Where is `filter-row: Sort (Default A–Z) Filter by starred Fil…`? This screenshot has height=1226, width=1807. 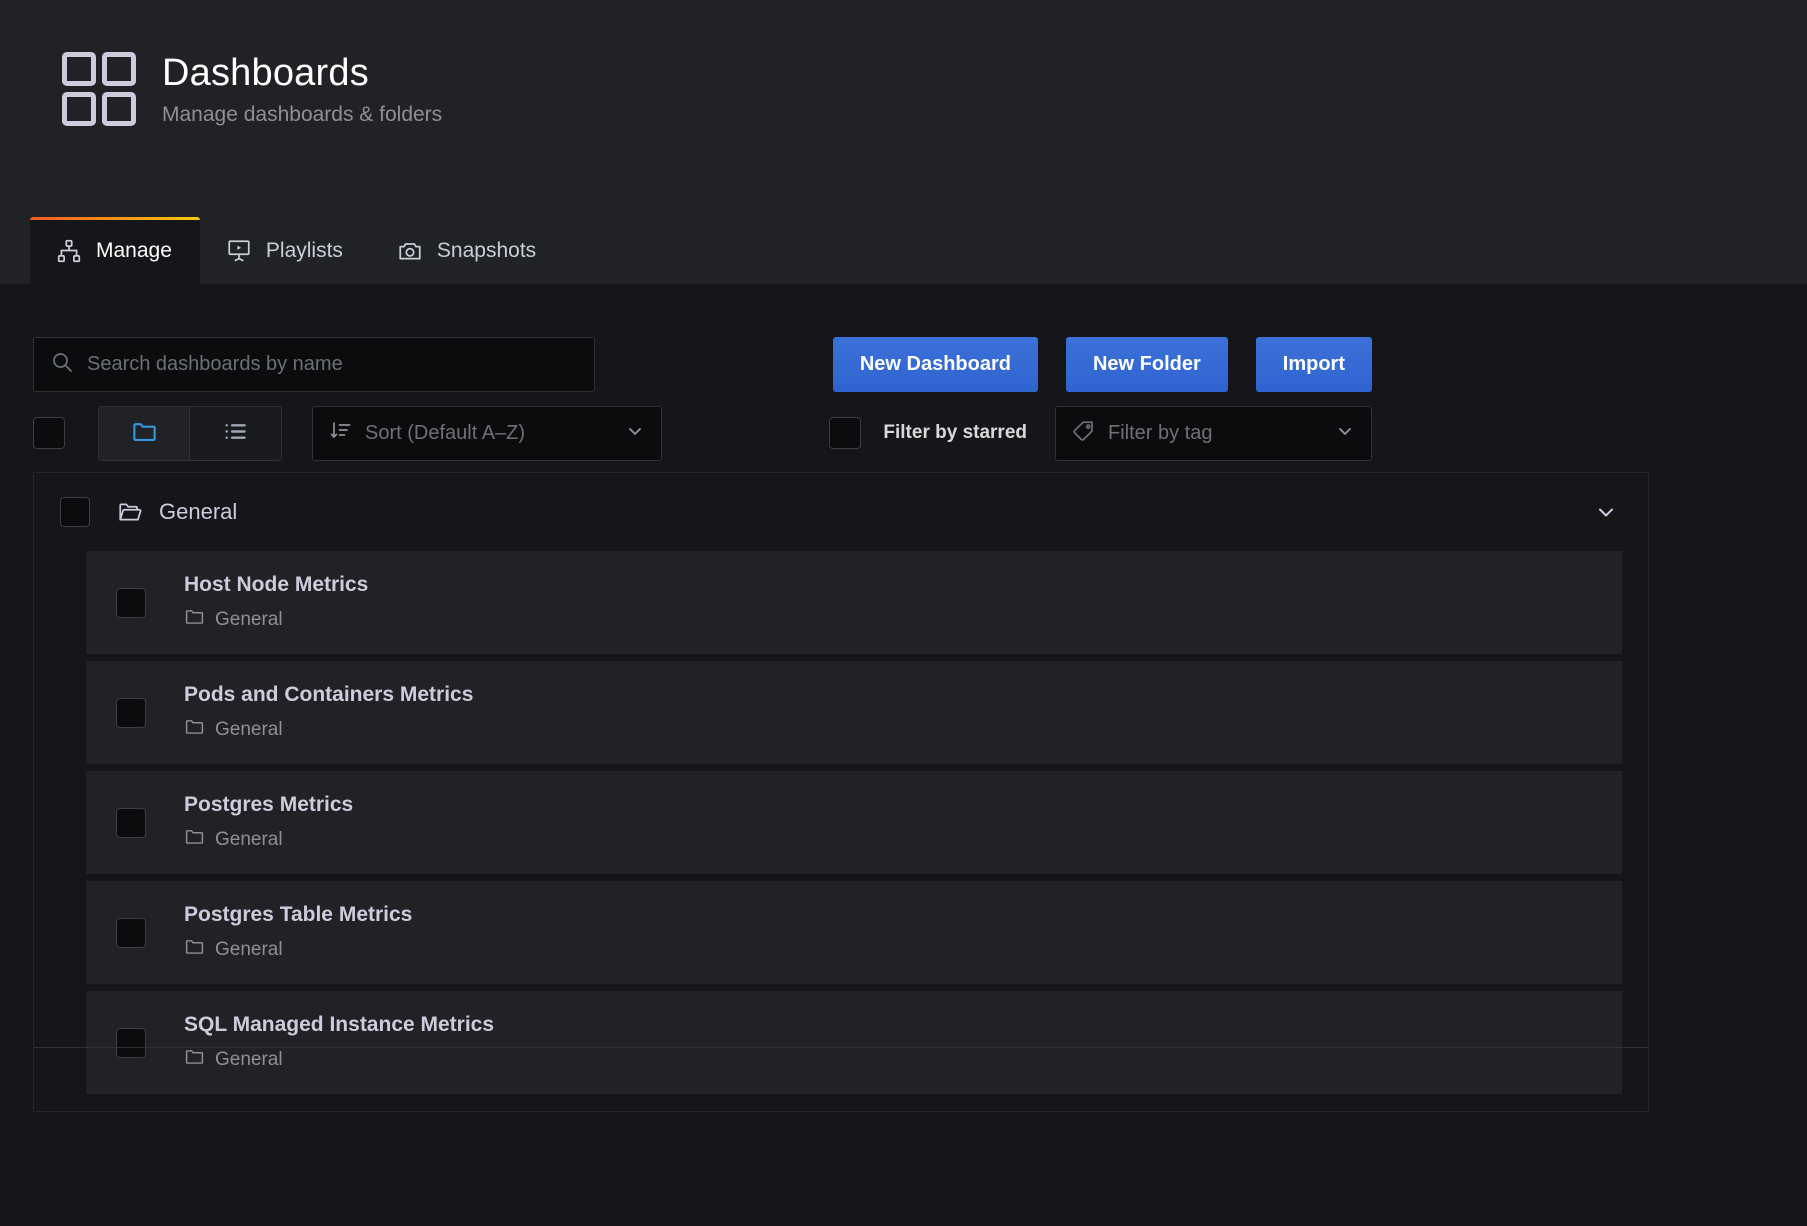
filter-row: Sort (Default A–Z) Filter by starred Fil… is located at coordinates (903, 433).